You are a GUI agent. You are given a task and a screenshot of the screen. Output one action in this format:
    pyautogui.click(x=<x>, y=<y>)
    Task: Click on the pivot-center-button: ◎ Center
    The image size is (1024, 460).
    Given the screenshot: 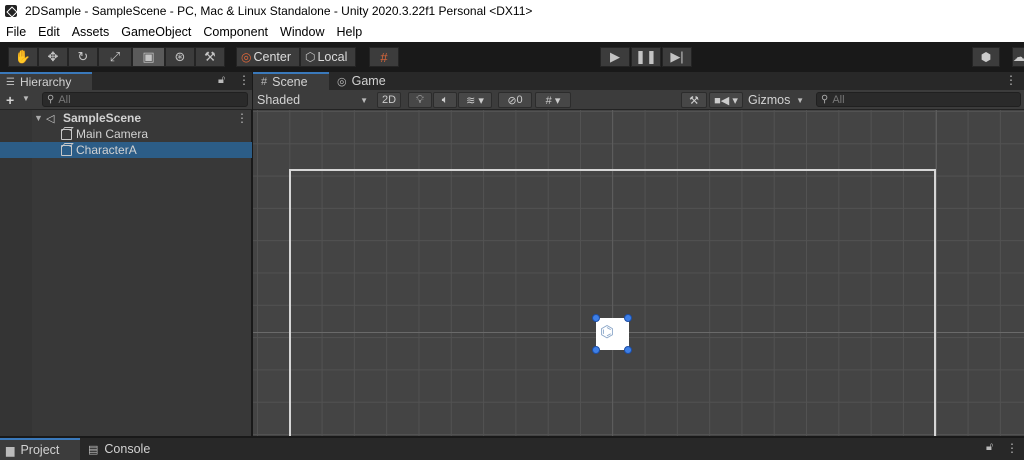 What is the action you would take?
    pyautogui.click(x=268, y=57)
    